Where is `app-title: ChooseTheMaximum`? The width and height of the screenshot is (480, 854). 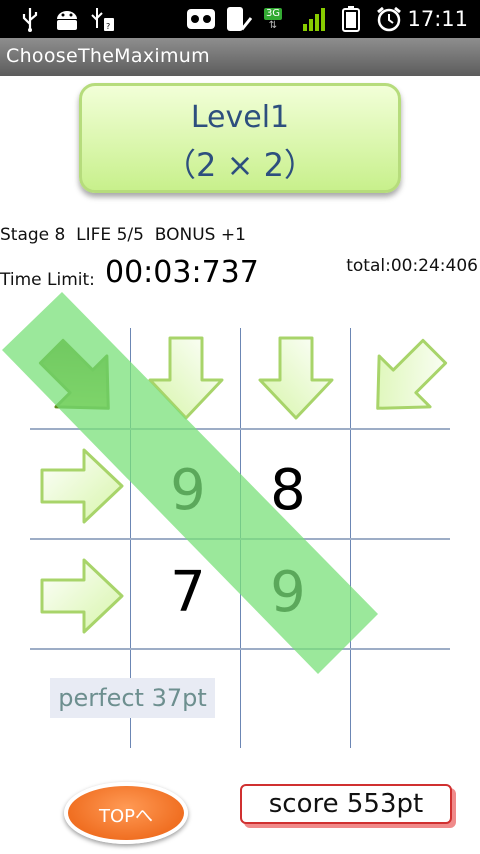
app-title: ChooseTheMaximum is located at coordinates (108, 56).